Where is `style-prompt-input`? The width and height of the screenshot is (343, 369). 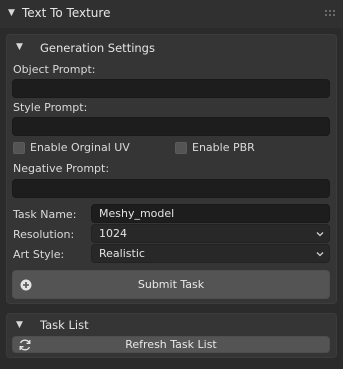
style-prompt-input is located at coordinates (171, 126).